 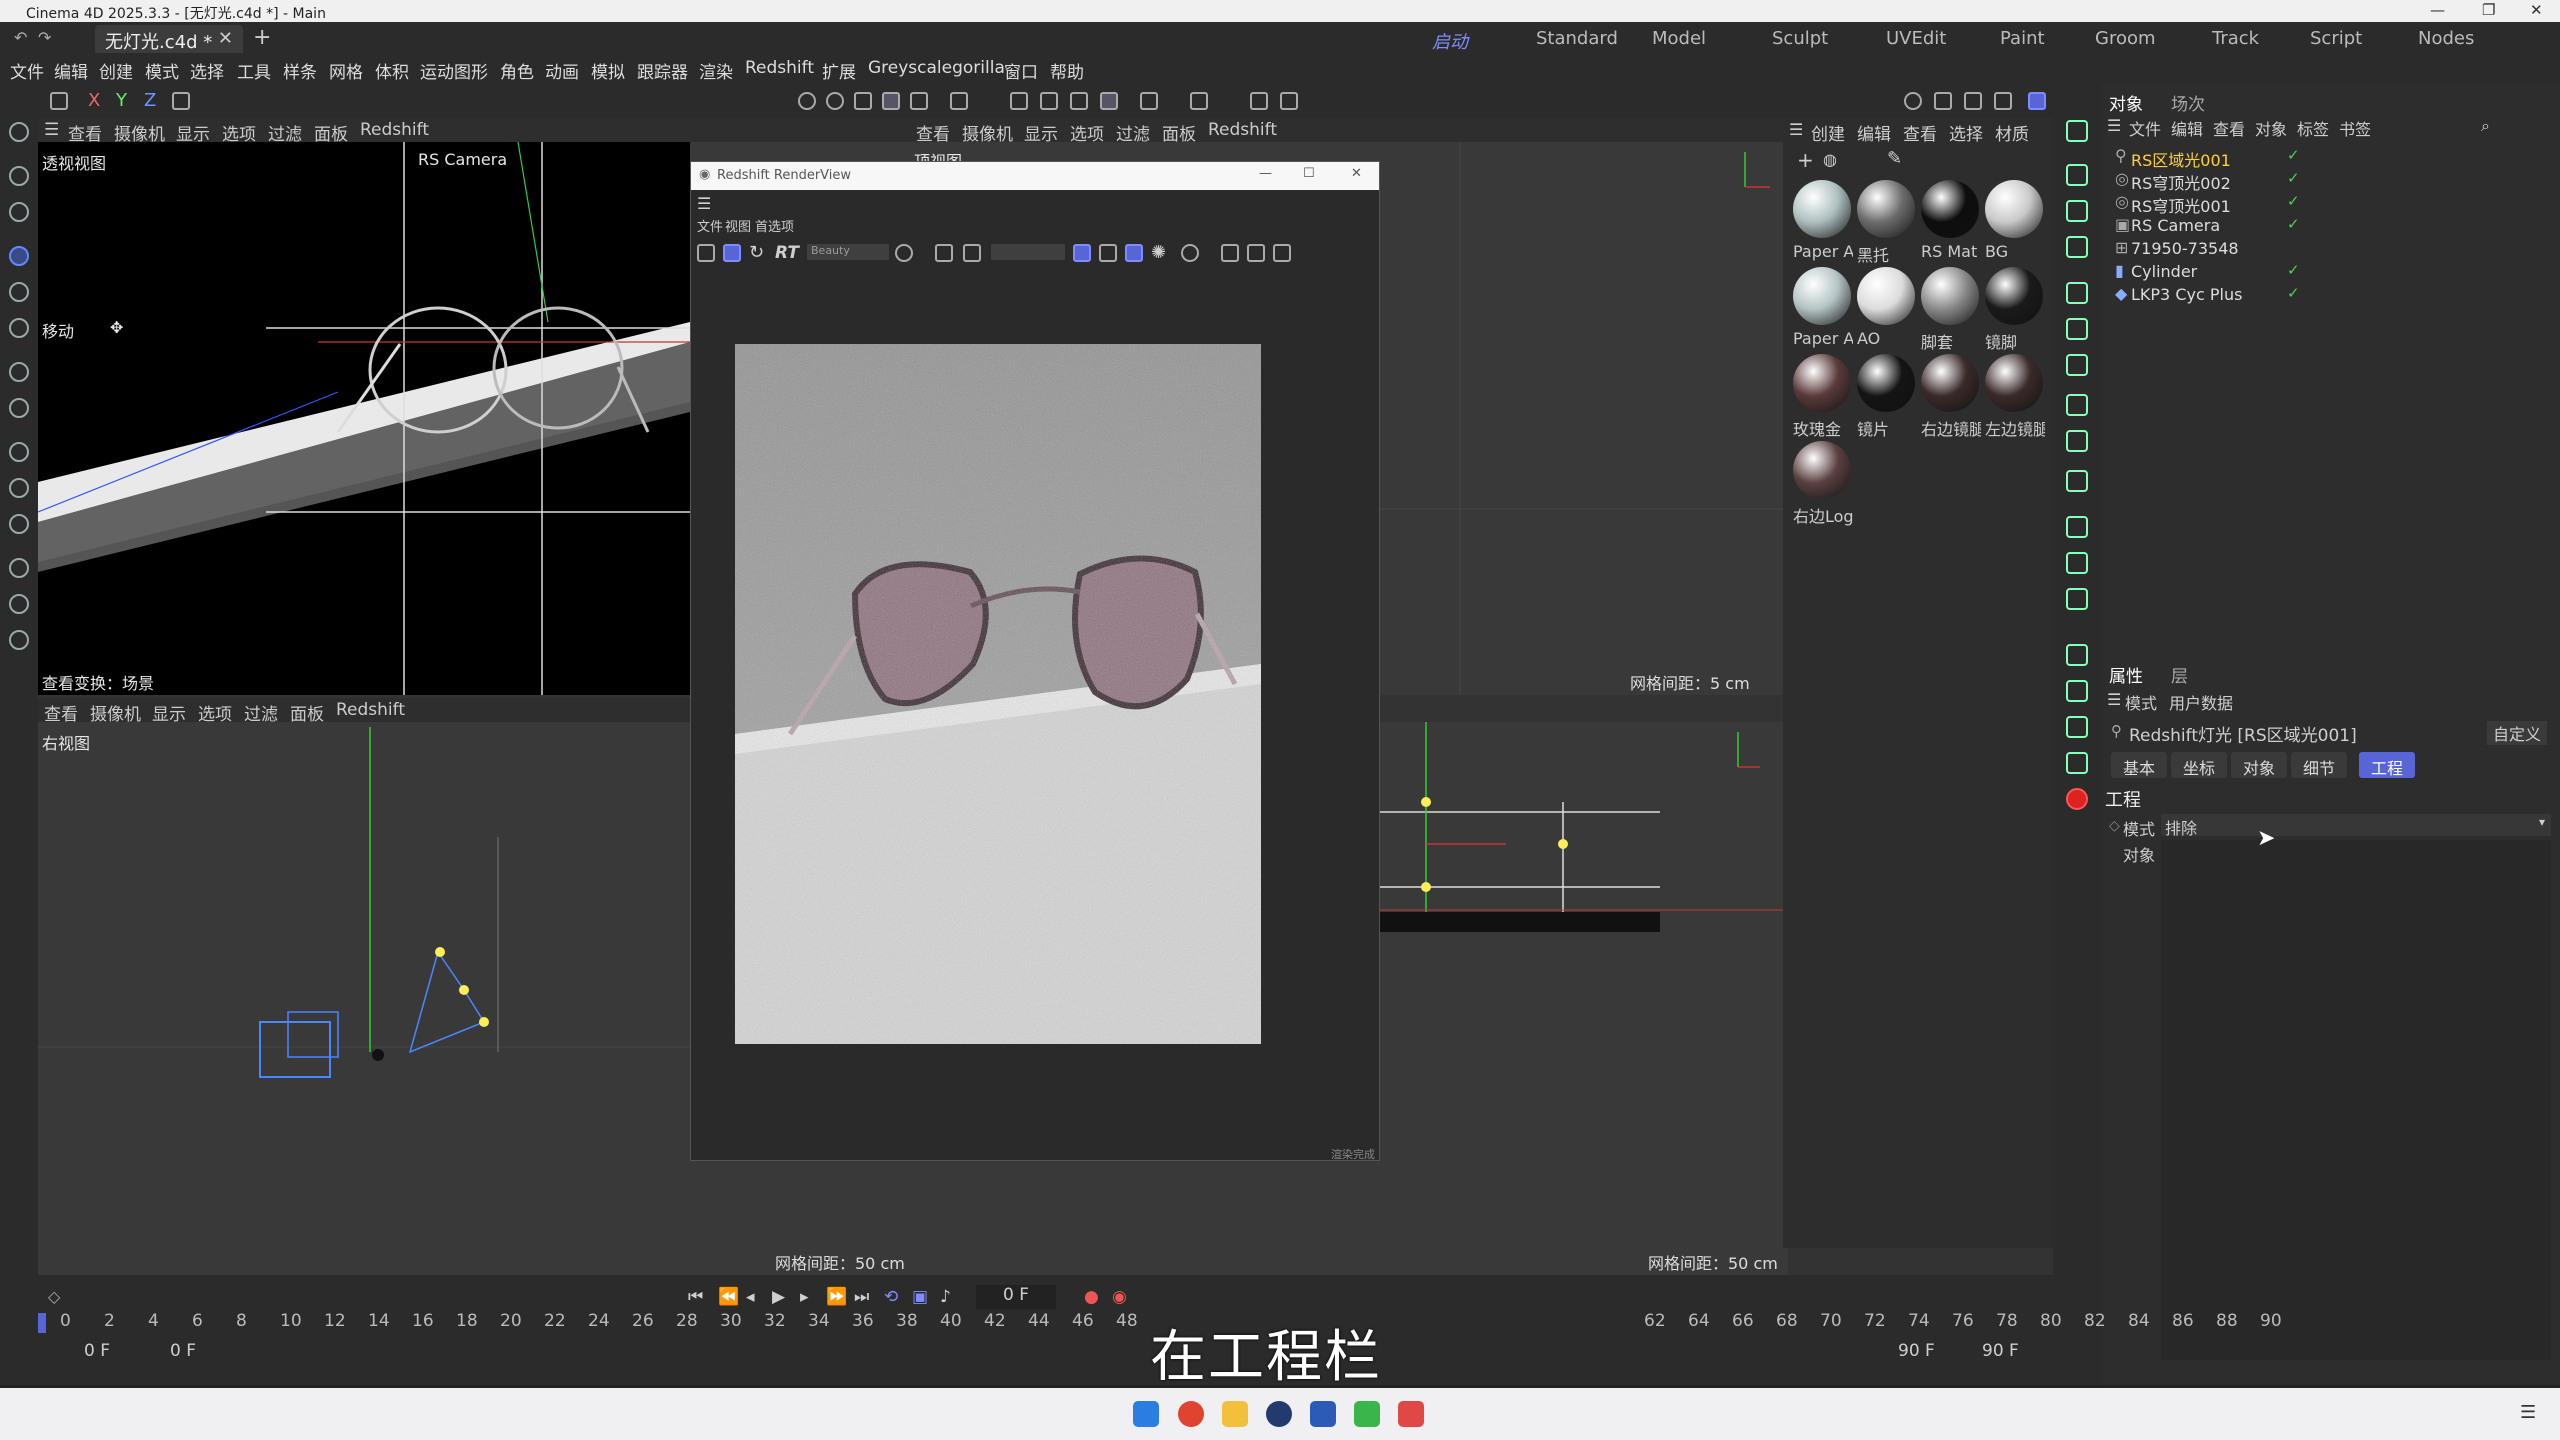 What do you see at coordinates (1149, 101) in the screenshot?
I see `workplane-icon` at bounding box center [1149, 101].